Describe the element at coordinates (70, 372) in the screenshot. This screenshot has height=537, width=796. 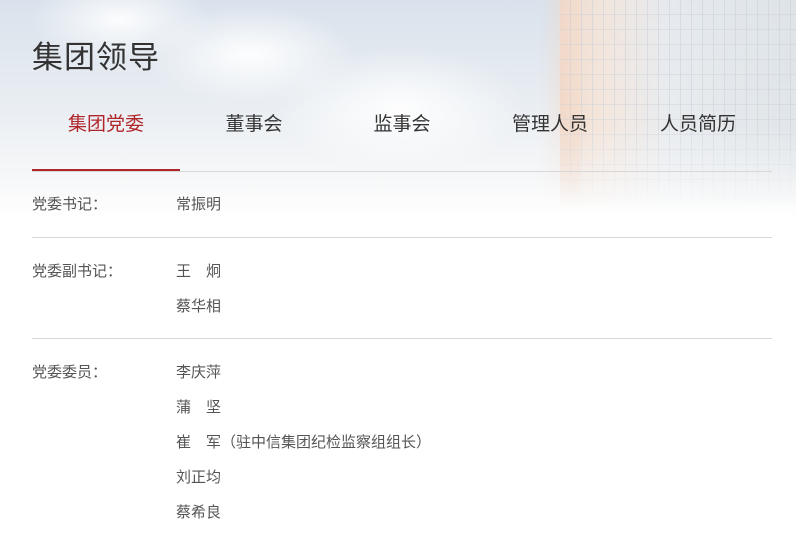
I see `section-label: 党委委员：` at that location.